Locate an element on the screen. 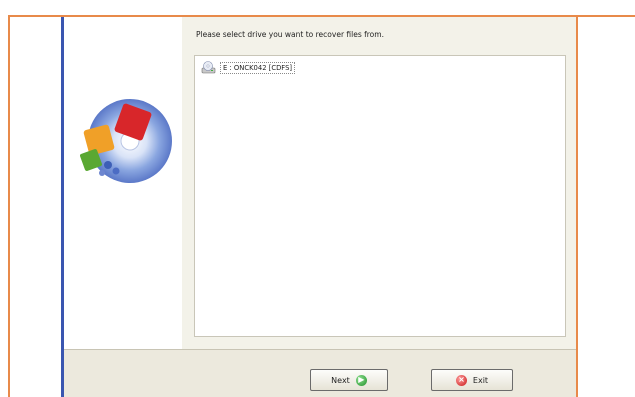 The image size is (635, 397). exit-button-label: Exit is located at coordinates (480, 380).